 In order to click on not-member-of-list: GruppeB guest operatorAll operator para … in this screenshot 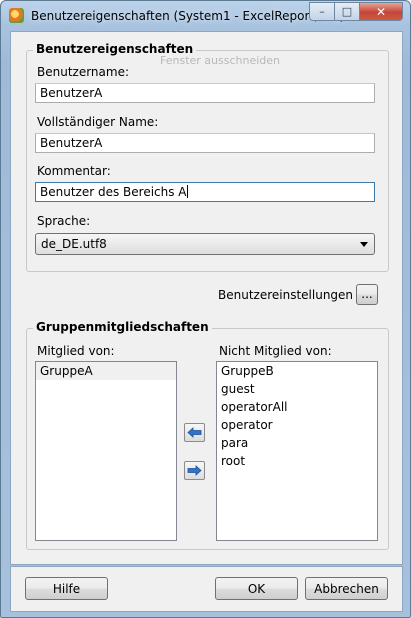, I will do `click(297, 451)`.